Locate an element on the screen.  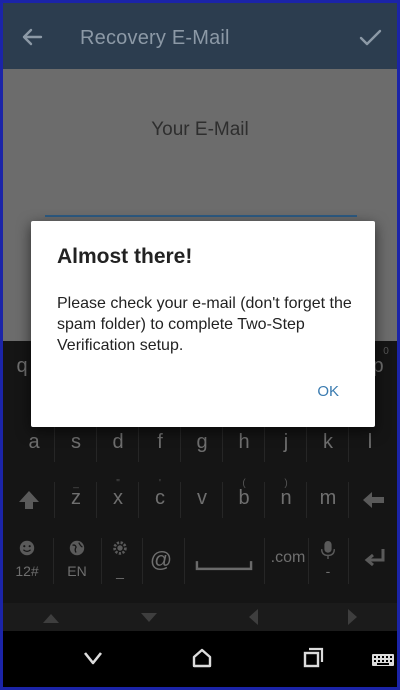
key-z: _ z is located at coordinates (76, 500).